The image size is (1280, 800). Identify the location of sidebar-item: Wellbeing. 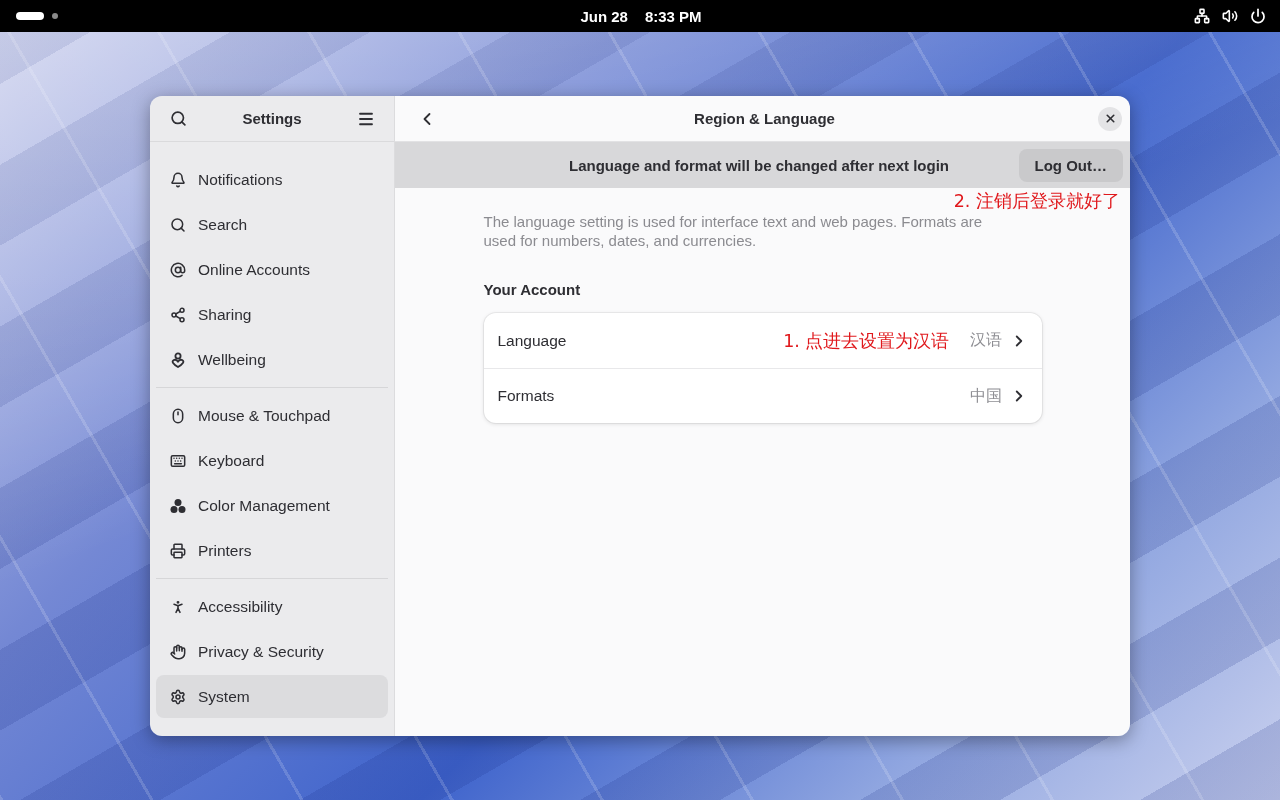
(272, 359).